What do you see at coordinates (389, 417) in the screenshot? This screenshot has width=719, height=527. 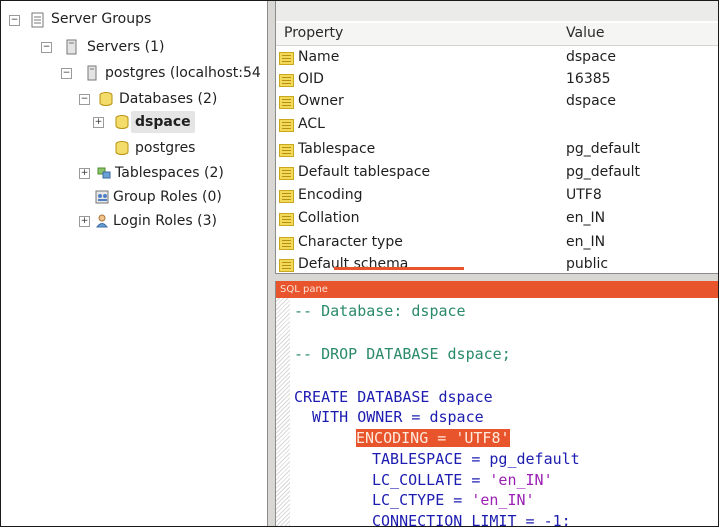 I see `sql-line: WITH OWNER = dspace` at bounding box center [389, 417].